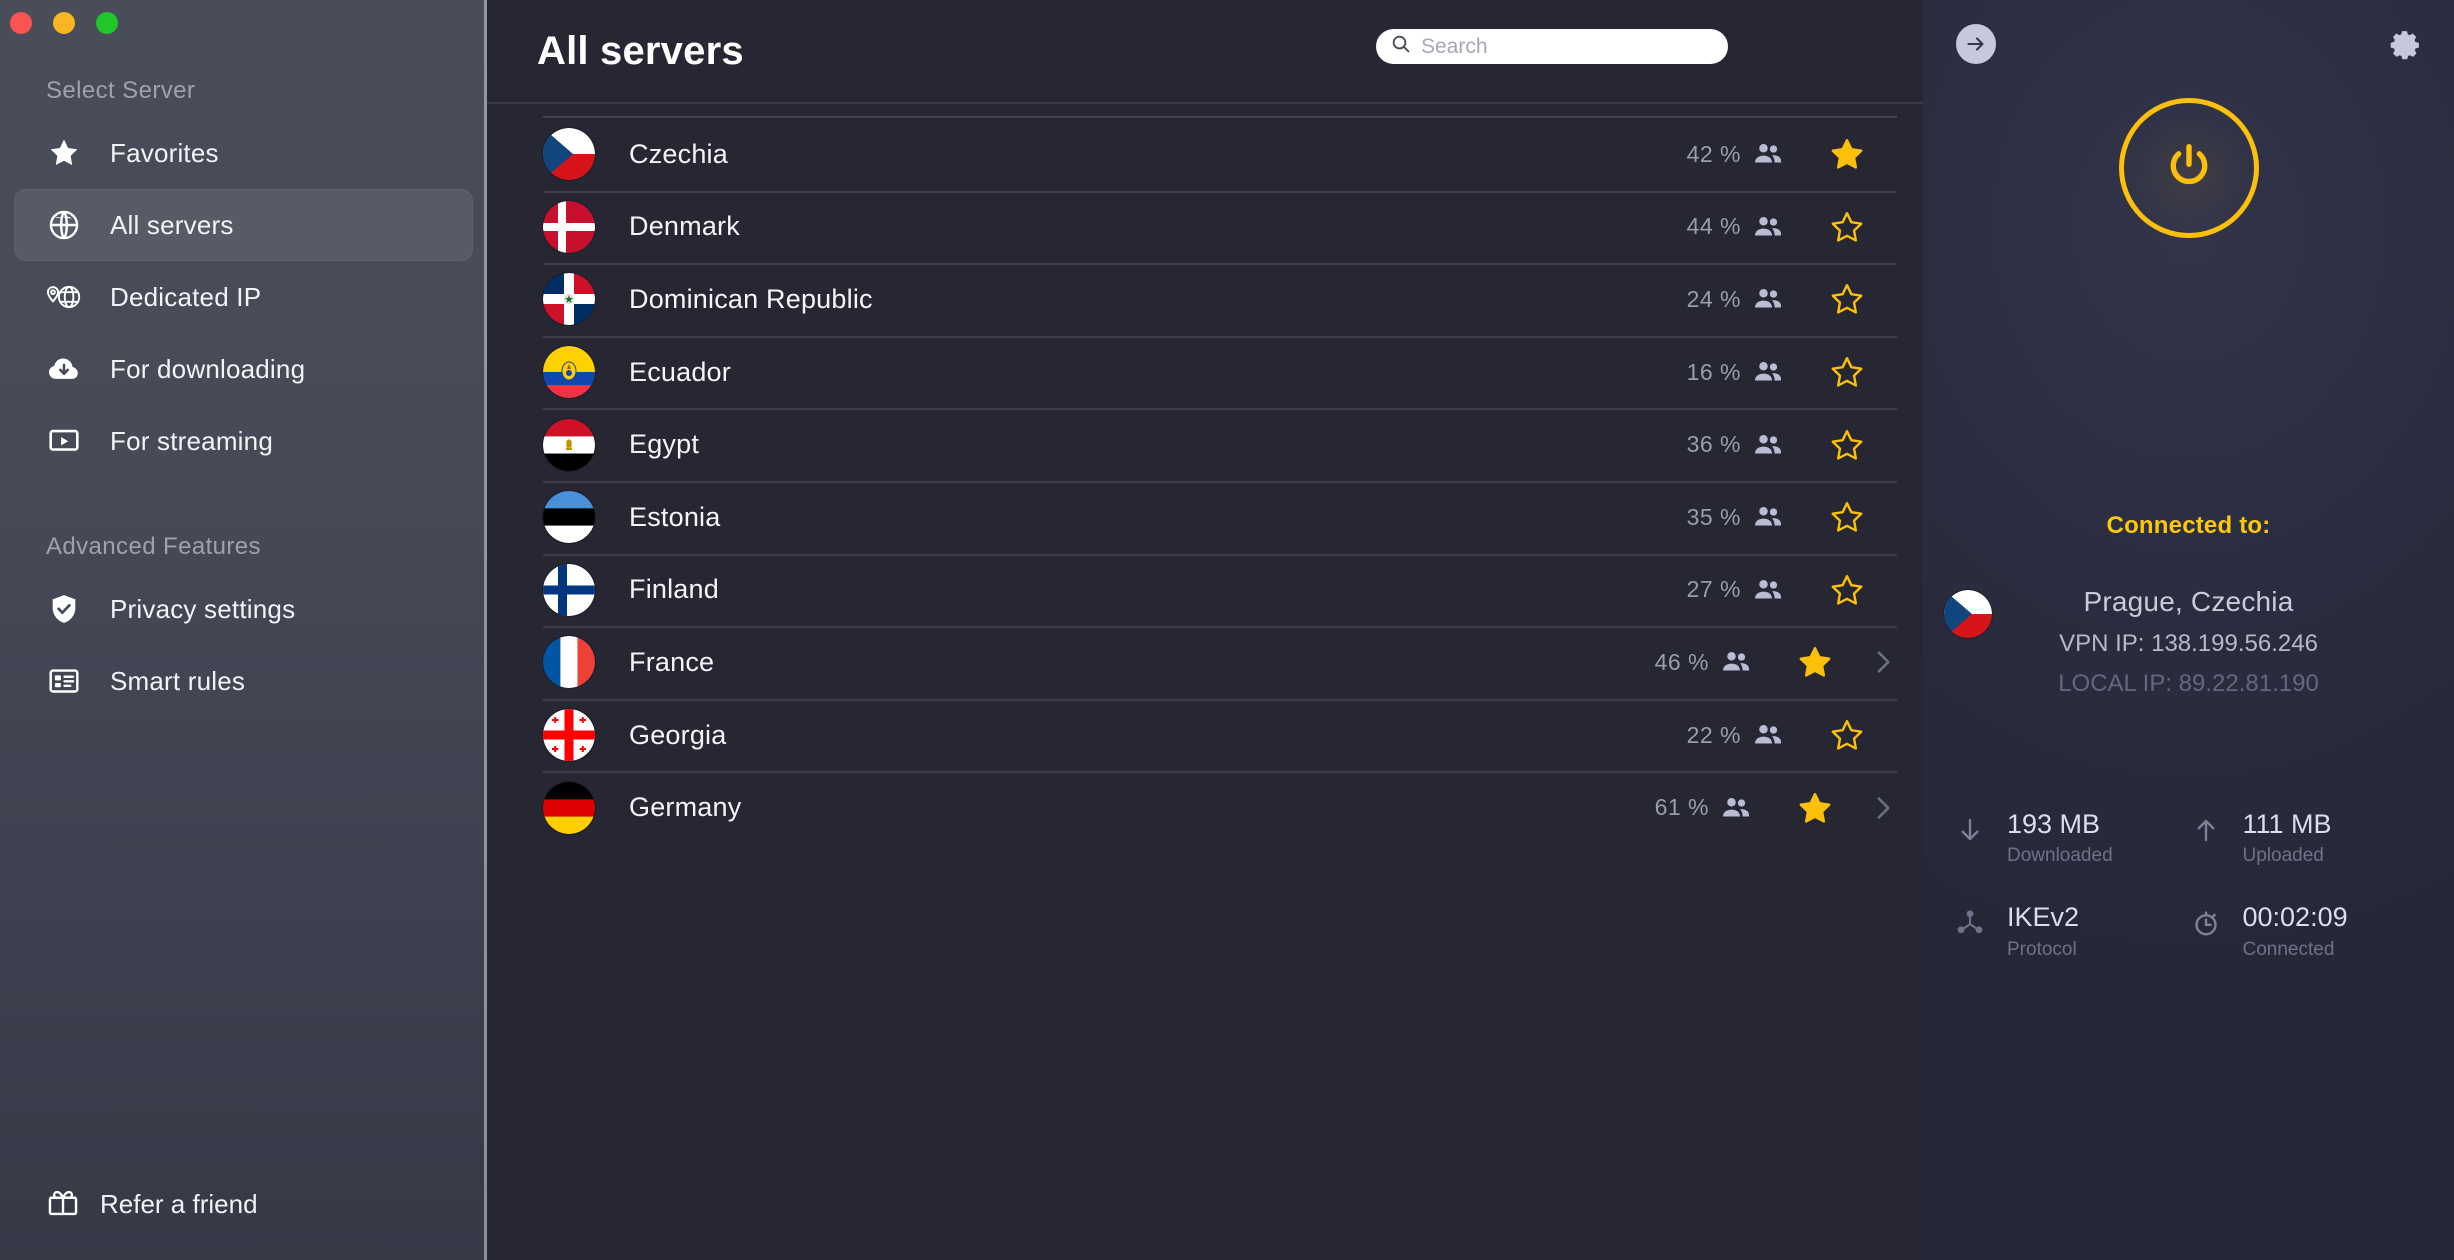  I want to click on row-meta: 24 %, so click(1792, 299).